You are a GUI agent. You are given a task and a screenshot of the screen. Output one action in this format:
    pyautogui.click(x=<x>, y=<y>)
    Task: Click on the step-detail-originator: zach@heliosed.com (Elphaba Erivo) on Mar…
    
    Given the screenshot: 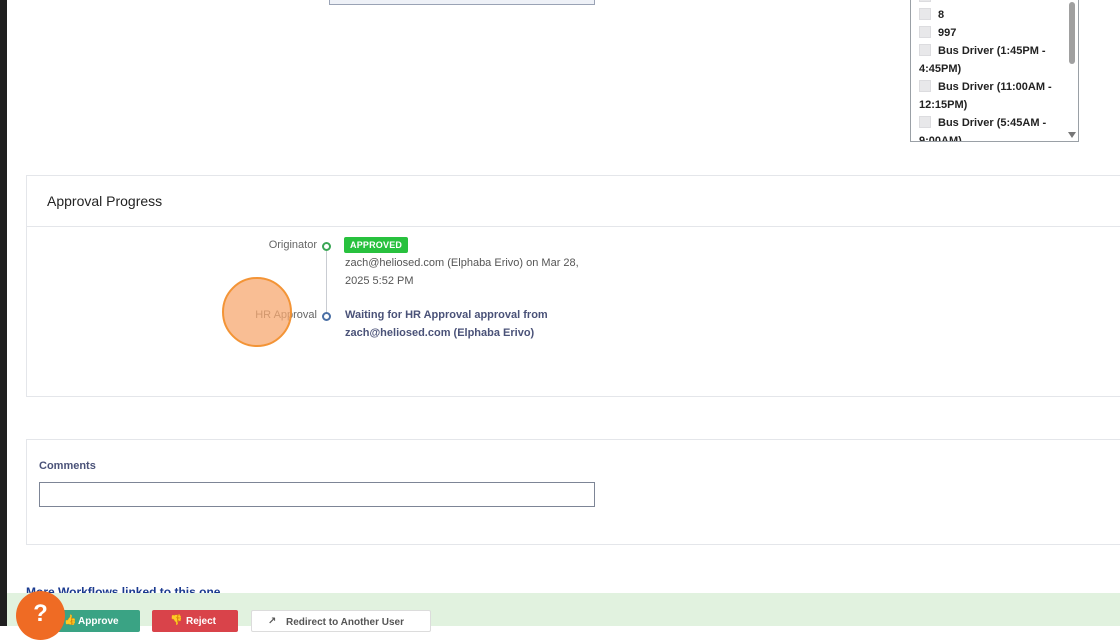 What is the action you would take?
    pyautogui.click(x=462, y=272)
    